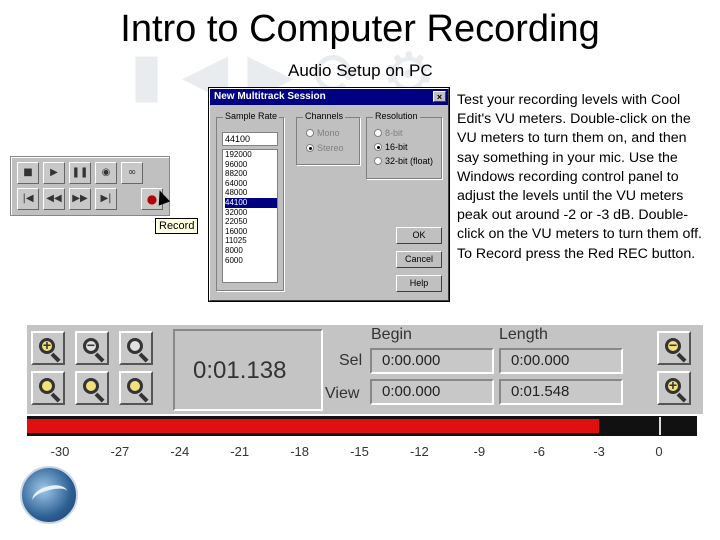 Image resolution: width=720 pixels, height=540 pixels. What do you see at coordinates (539, 451) in the screenshot?
I see `vu-meter-tick: -6` at bounding box center [539, 451].